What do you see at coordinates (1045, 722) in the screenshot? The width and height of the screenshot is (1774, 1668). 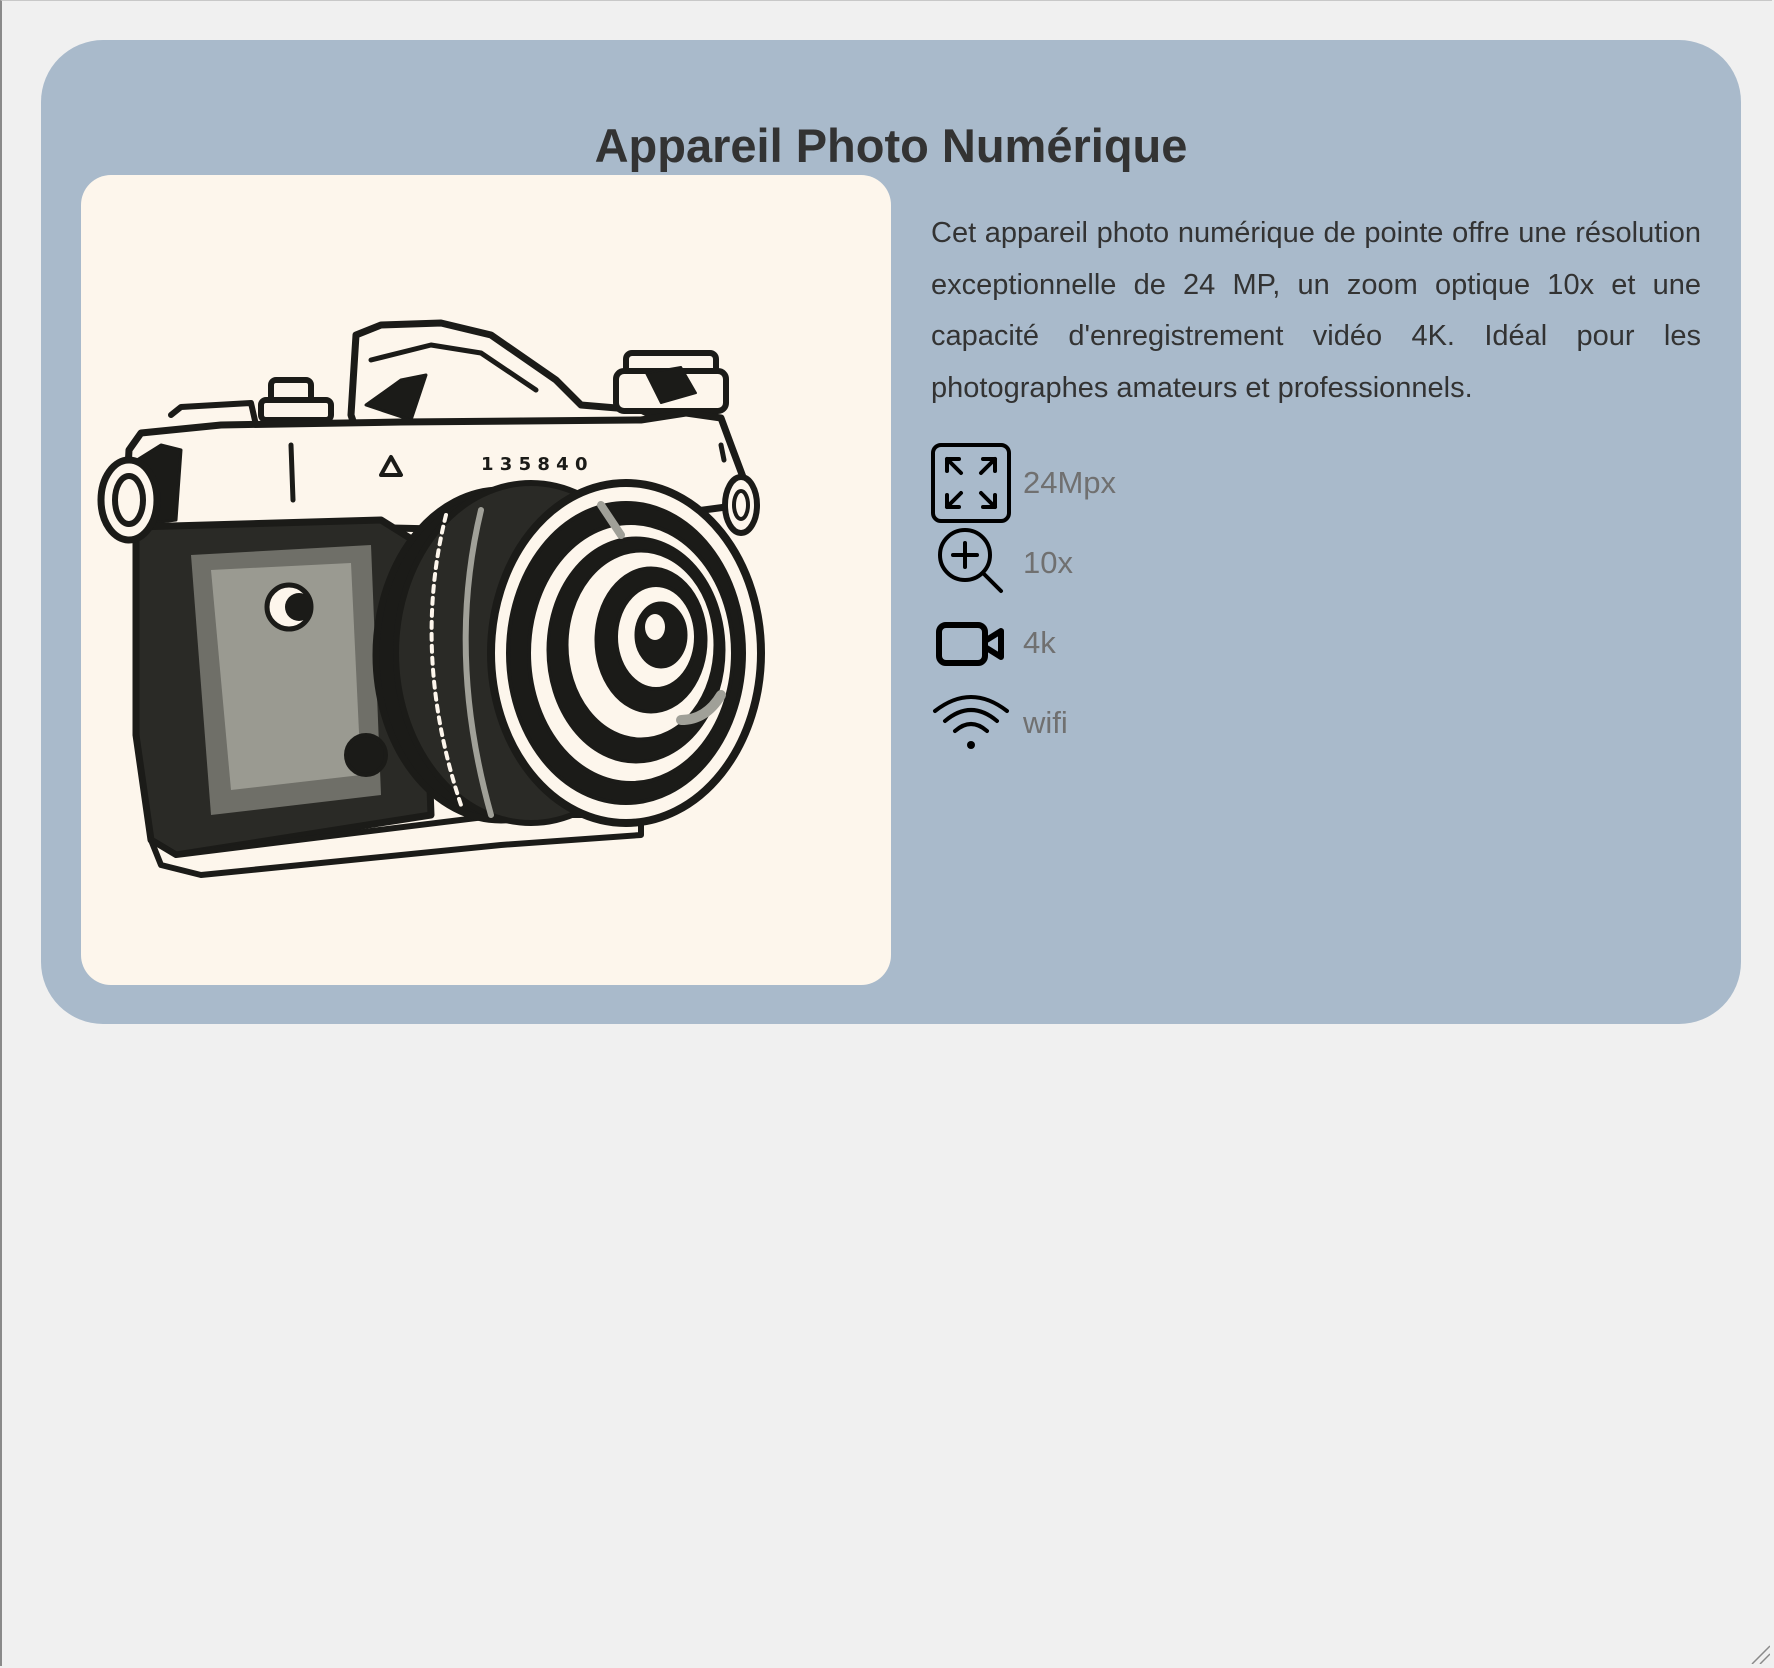 I see `feature-label: wifi` at bounding box center [1045, 722].